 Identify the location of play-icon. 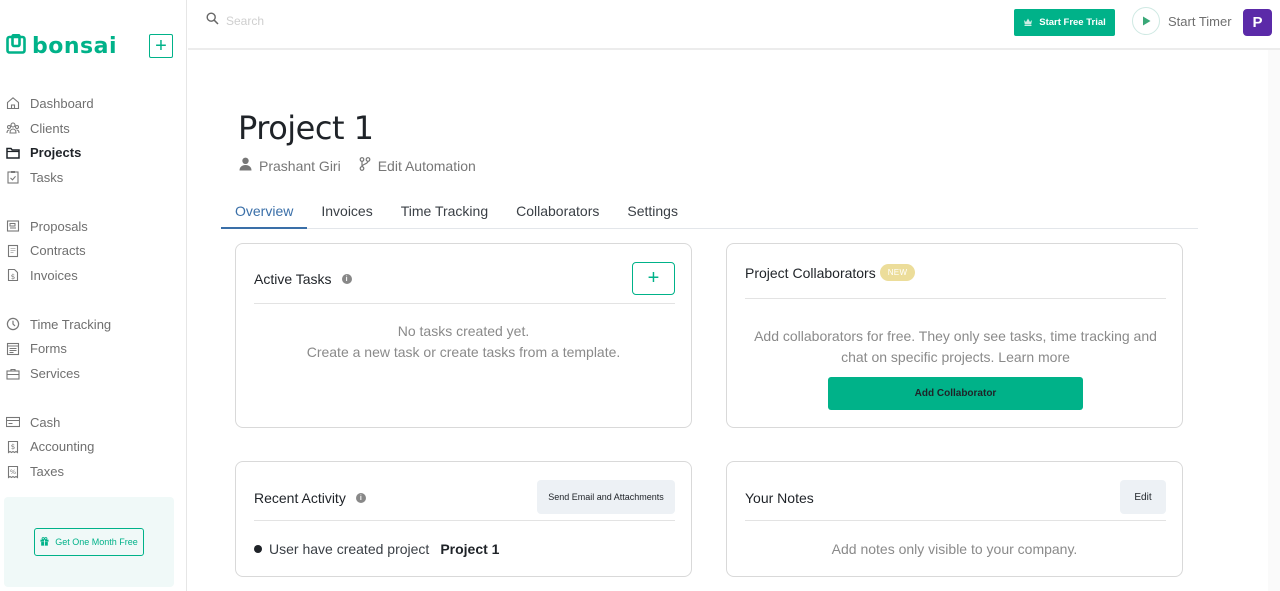
(1146, 21).